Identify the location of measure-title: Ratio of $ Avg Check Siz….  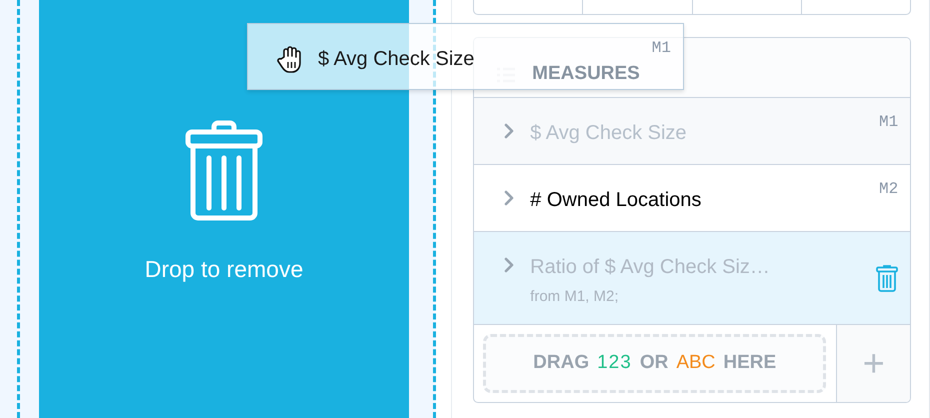
(650, 267).